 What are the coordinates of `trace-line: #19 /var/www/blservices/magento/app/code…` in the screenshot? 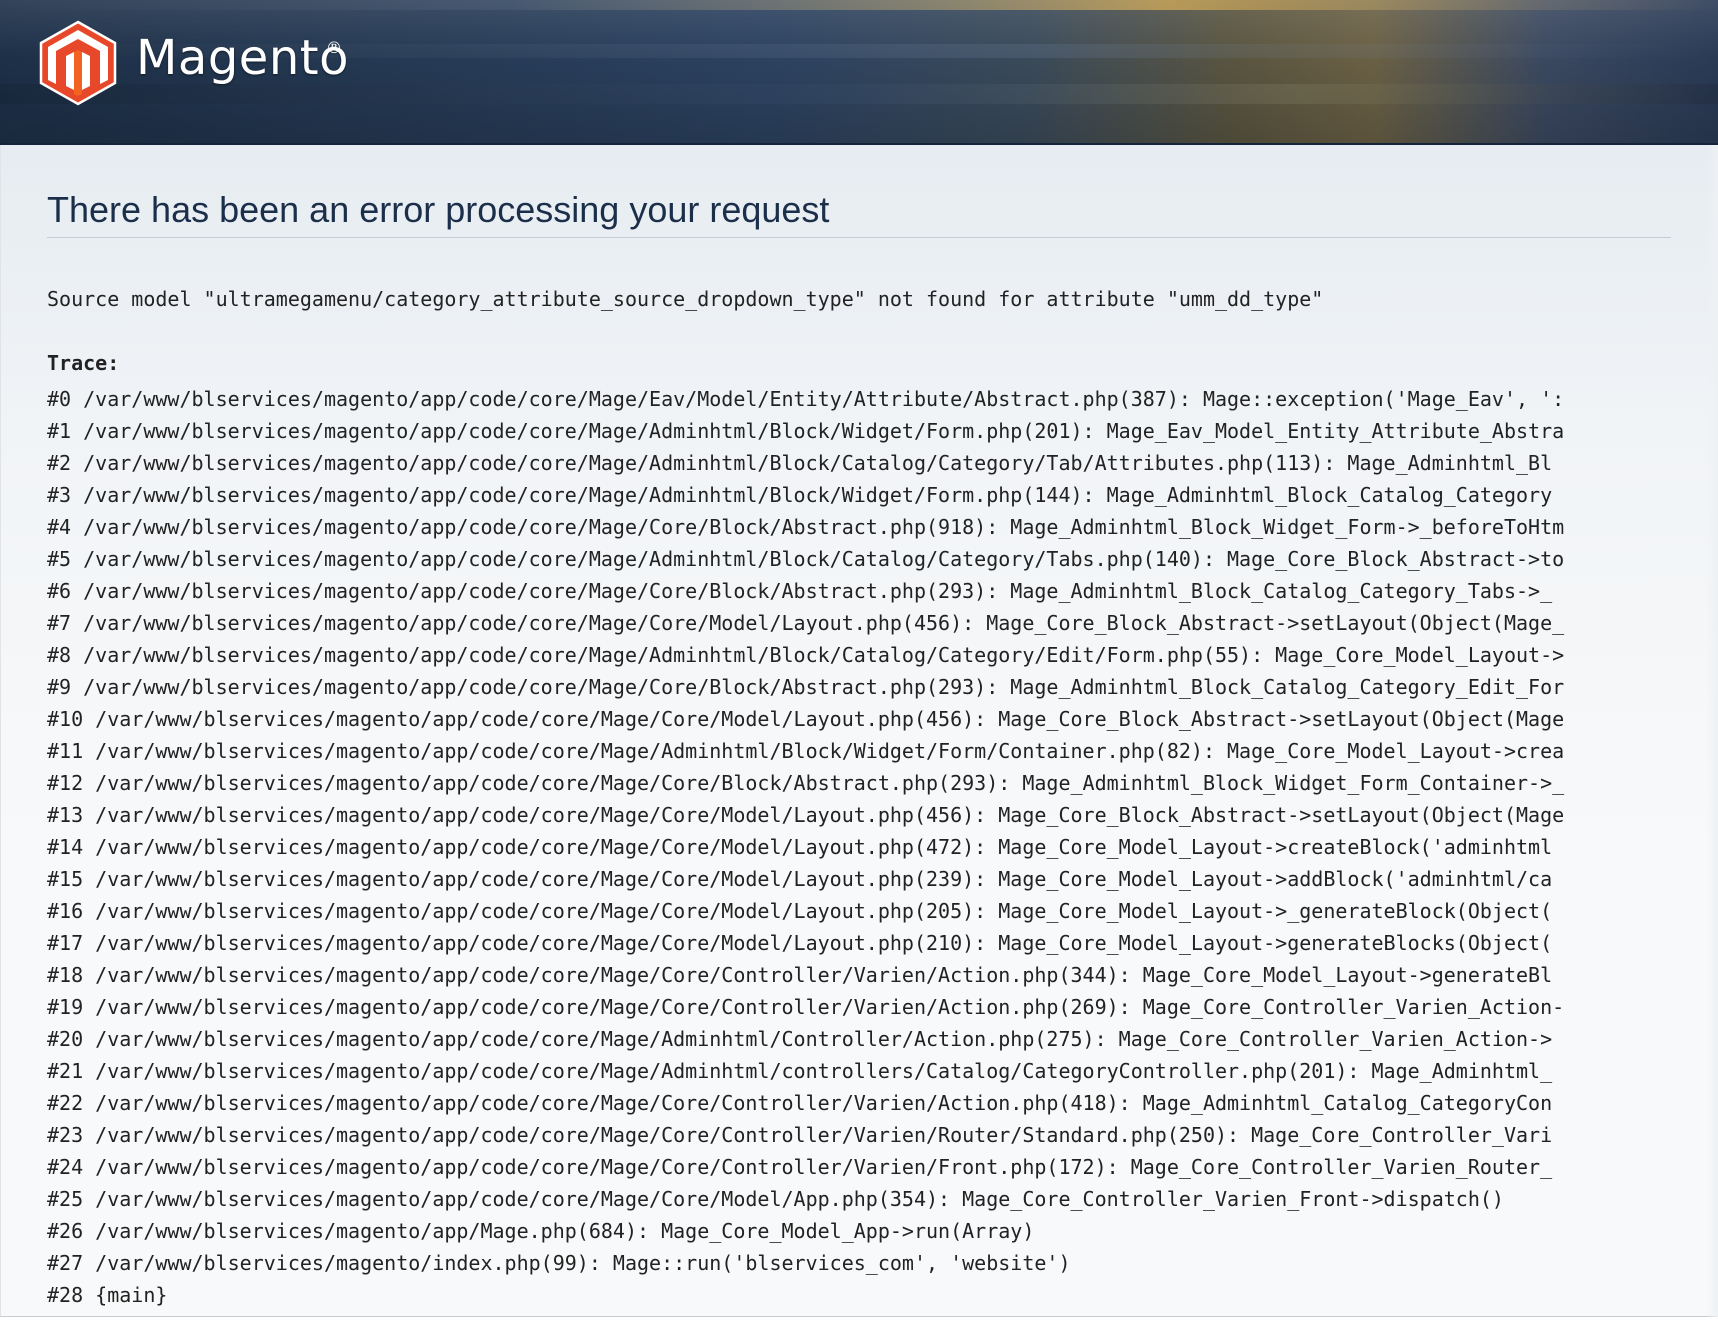 It's located at (806, 1007).